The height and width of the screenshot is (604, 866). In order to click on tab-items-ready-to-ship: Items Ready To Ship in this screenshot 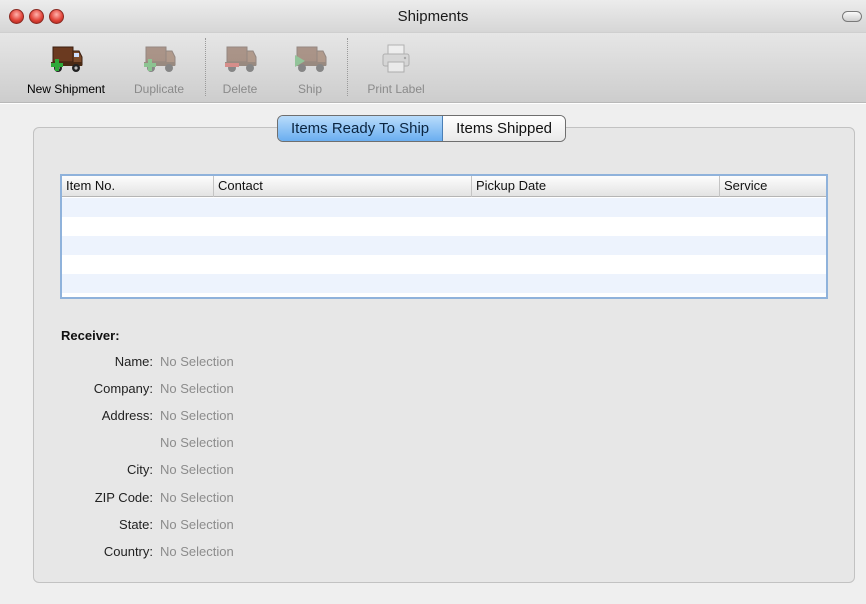, I will do `click(361, 128)`.